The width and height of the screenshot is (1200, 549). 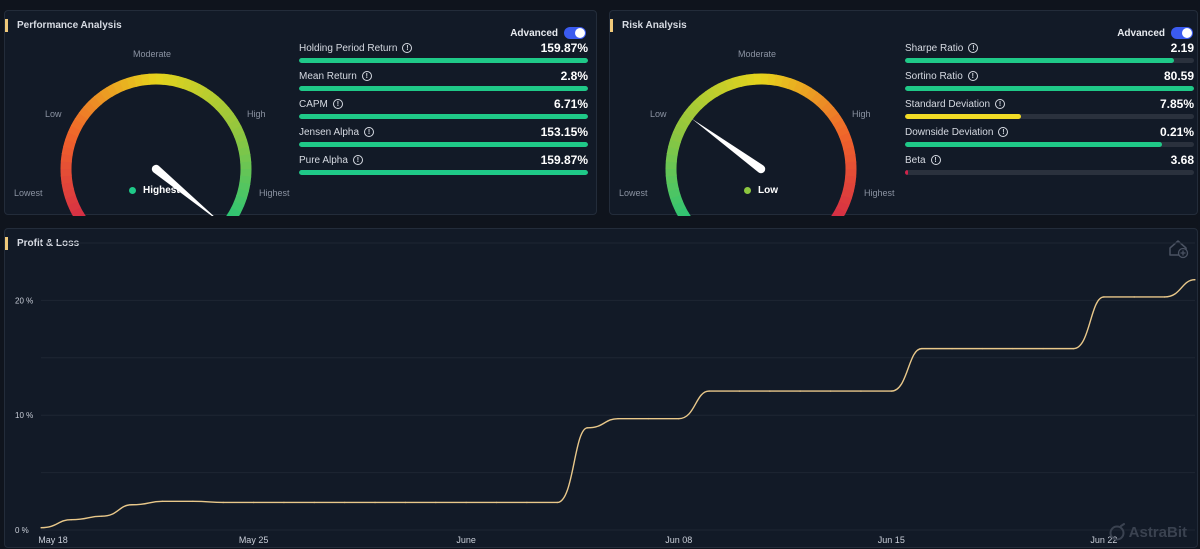 What do you see at coordinates (1049, 76) in the screenshot?
I see `metric-head: Sortino Ratio! 80.59` at bounding box center [1049, 76].